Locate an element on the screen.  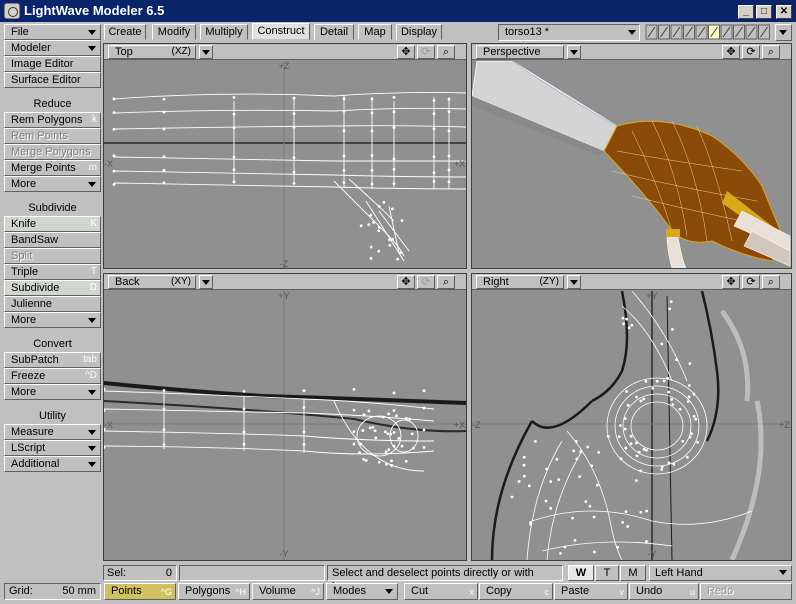
file-menu: File is located at coordinates (52, 32).